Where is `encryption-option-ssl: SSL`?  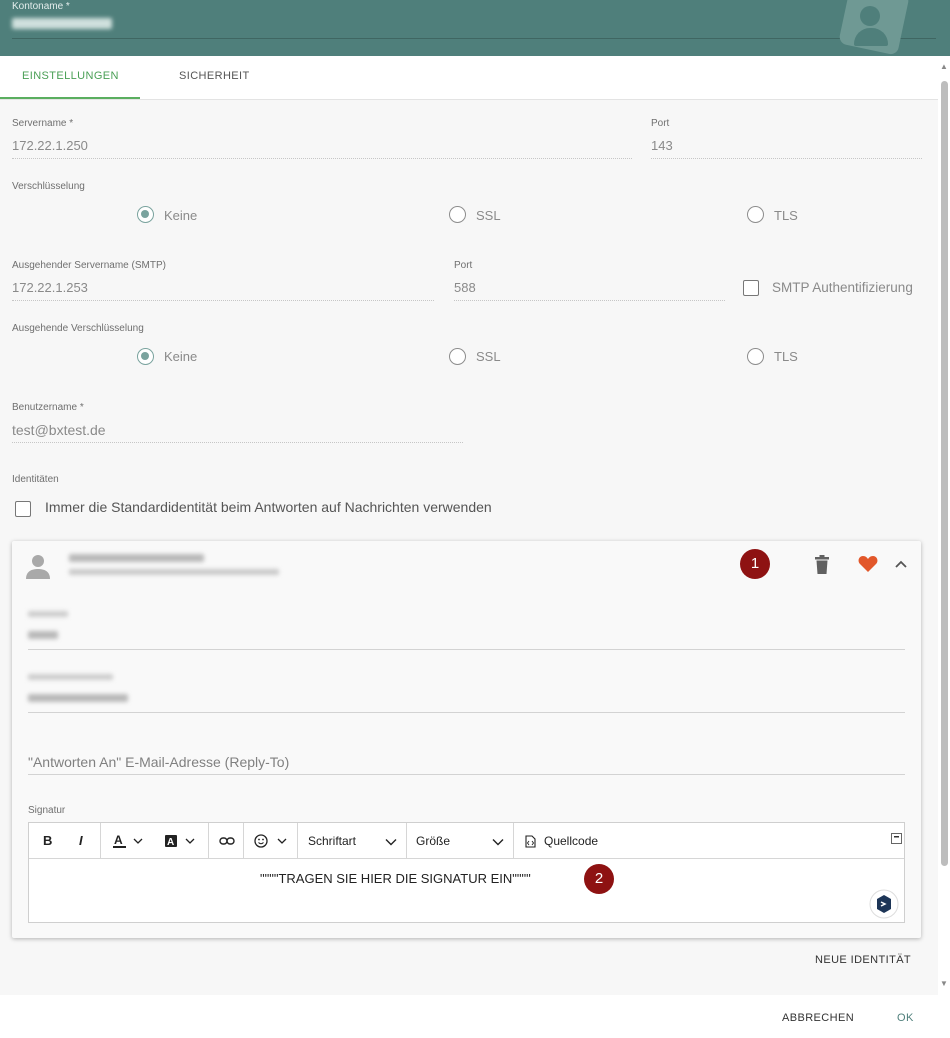
encryption-option-ssl: SSL is located at coordinates (488, 215).